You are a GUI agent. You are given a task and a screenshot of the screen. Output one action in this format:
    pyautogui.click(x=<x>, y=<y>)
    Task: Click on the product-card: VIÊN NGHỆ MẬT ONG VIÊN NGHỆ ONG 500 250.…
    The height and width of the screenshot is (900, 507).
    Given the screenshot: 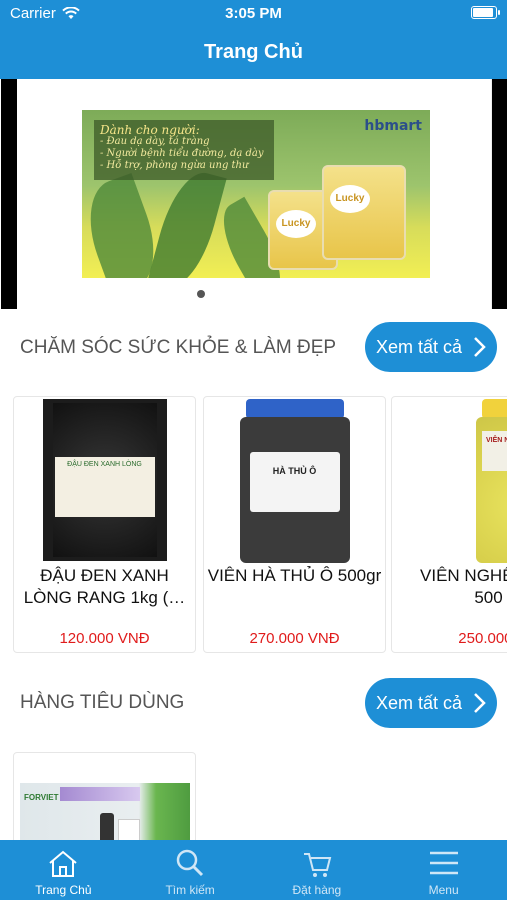 What is the action you would take?
    pyautogui.click(x=449, y=524)
    